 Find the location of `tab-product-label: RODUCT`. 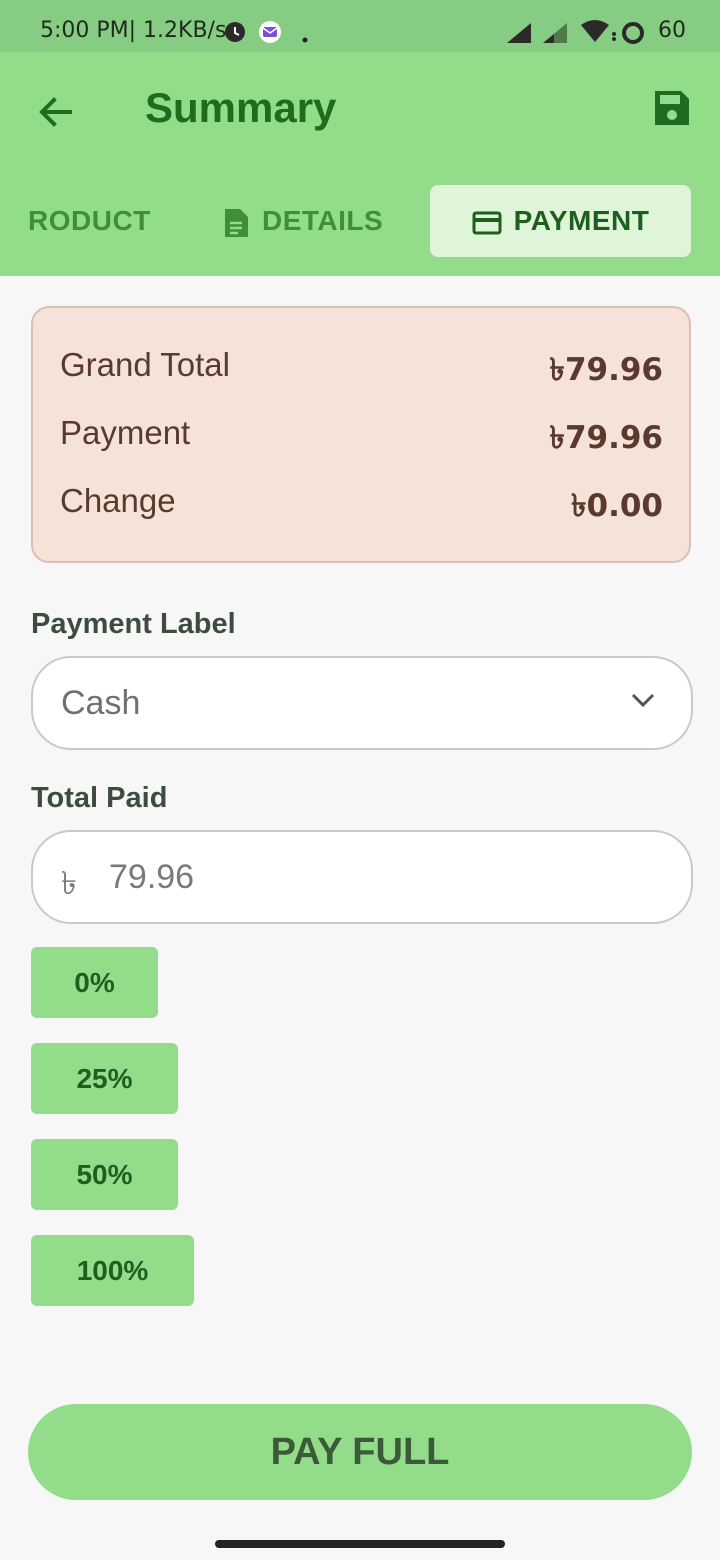

tab-product-label: RODUCT is located at coordinates (89, 220).